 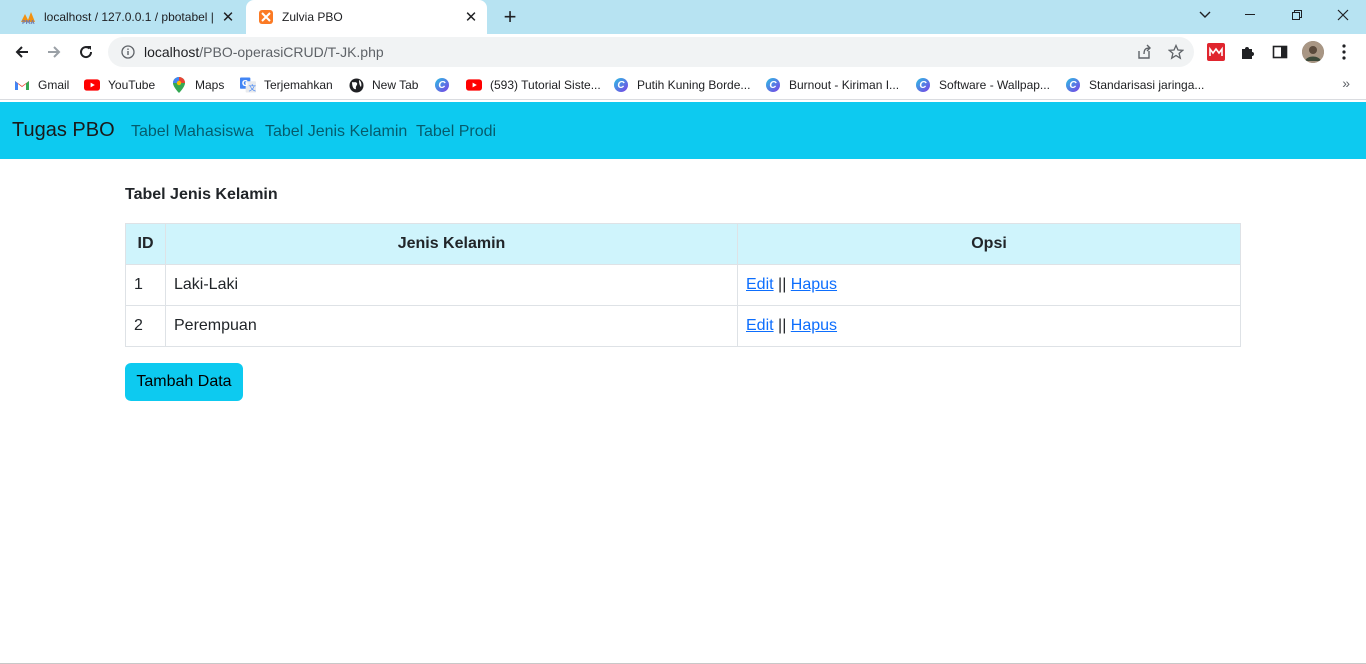 I want to click on menu-kebab-icon, so click(x=1344, y=52).